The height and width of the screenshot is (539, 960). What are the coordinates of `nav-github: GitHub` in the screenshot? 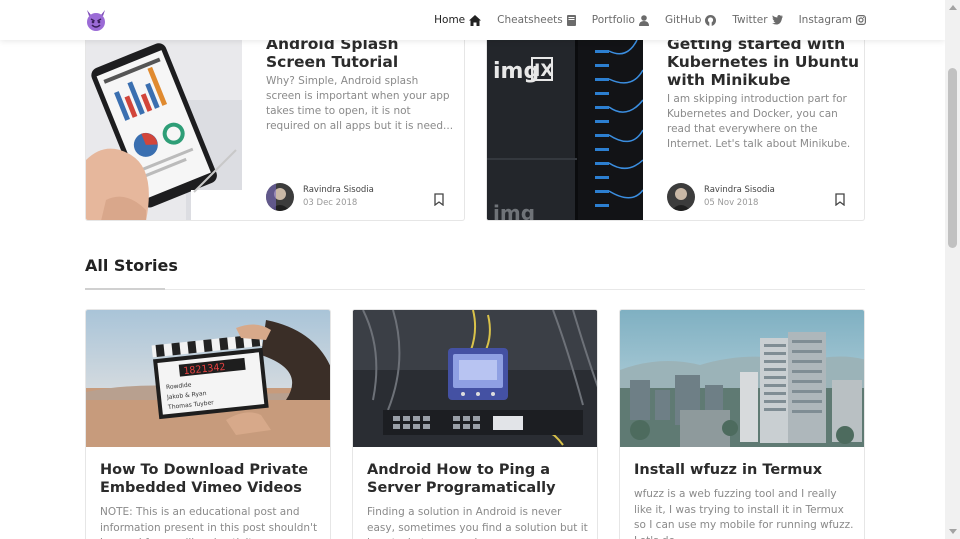 It's located at (690, 20).